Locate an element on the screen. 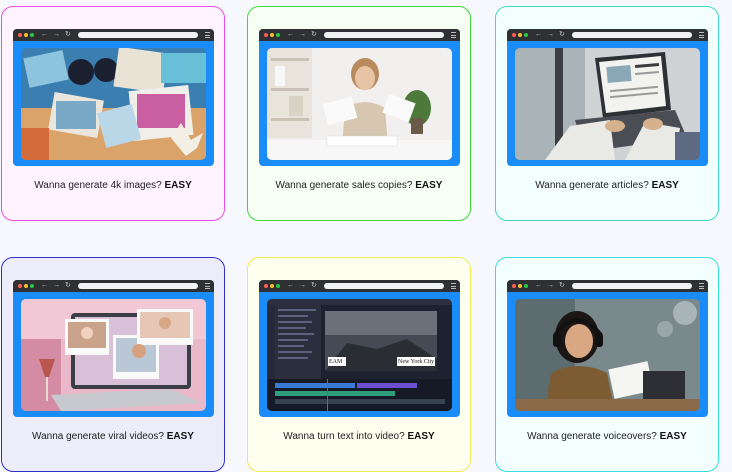  card-caption: Wanna turn text into video? EASY is located at coordinates (359, 436).